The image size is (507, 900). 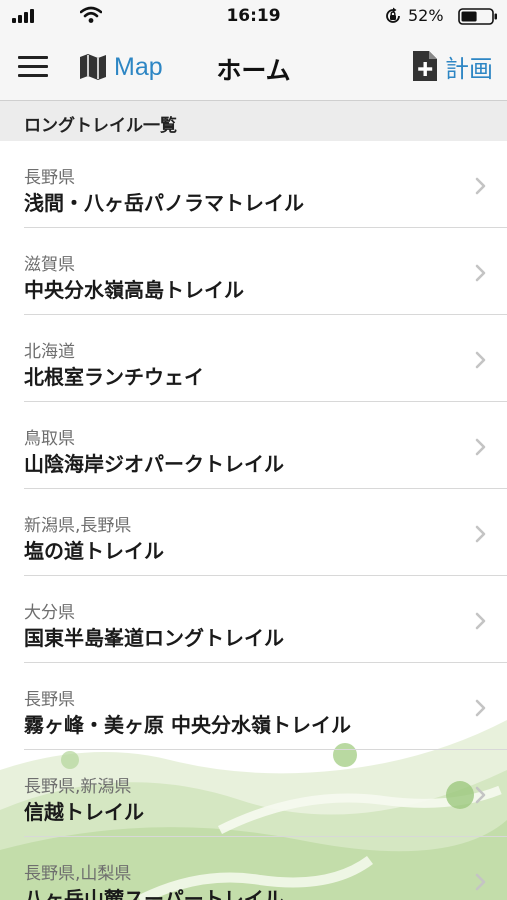 I want to click on plan-button: 計画, so click(x=452, y=66).